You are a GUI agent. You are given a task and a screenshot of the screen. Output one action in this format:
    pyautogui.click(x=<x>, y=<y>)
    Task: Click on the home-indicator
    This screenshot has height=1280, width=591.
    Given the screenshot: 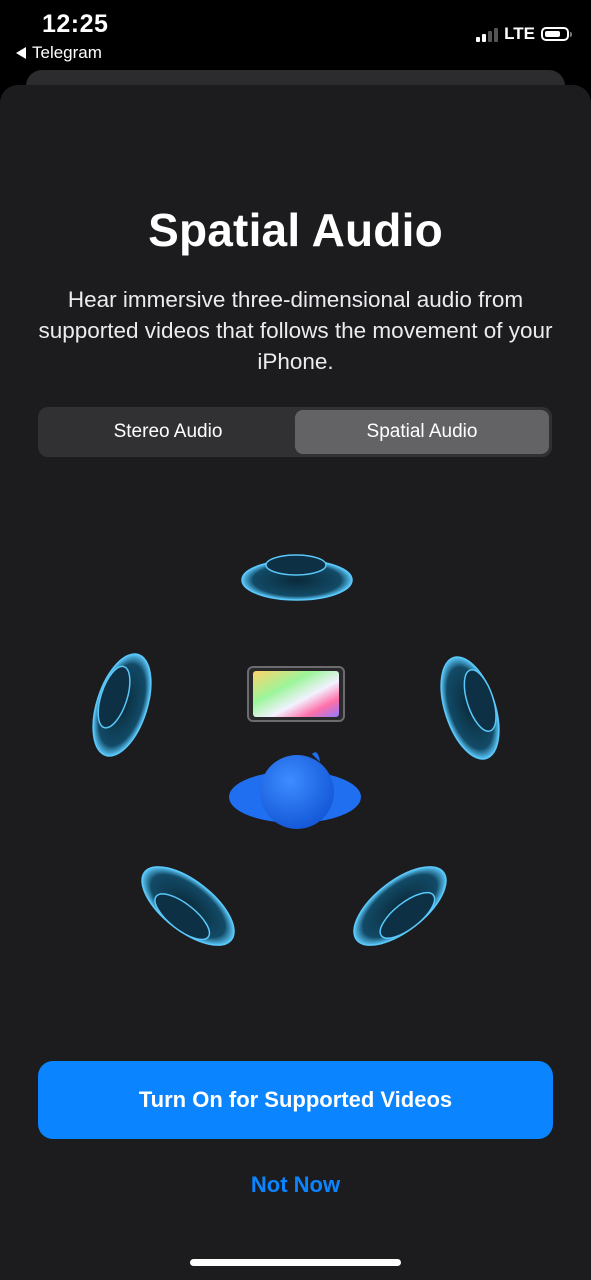 What is the action you would take?
    pyautogui.click(x=295, y=1262)
    